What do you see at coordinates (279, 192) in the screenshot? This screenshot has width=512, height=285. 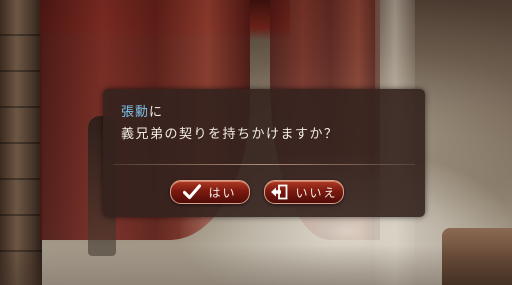 I see `exit-door-icon` at bounding box center [279, 192].